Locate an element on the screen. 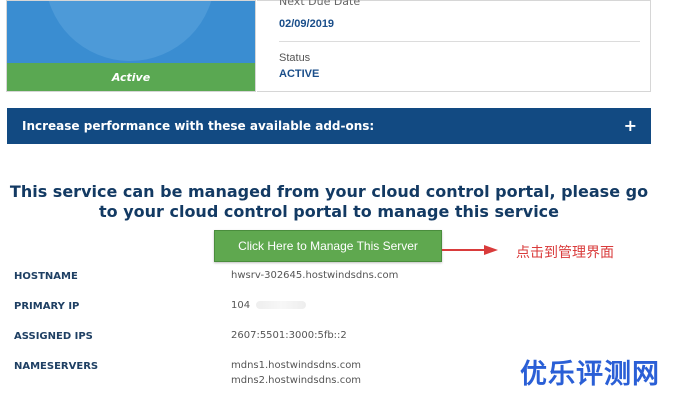 This screenshot has width=679, height=395. service-info-panel: Next Due Date 02/09/2019 Status ACTIVE is located at coordinates (454, 46).